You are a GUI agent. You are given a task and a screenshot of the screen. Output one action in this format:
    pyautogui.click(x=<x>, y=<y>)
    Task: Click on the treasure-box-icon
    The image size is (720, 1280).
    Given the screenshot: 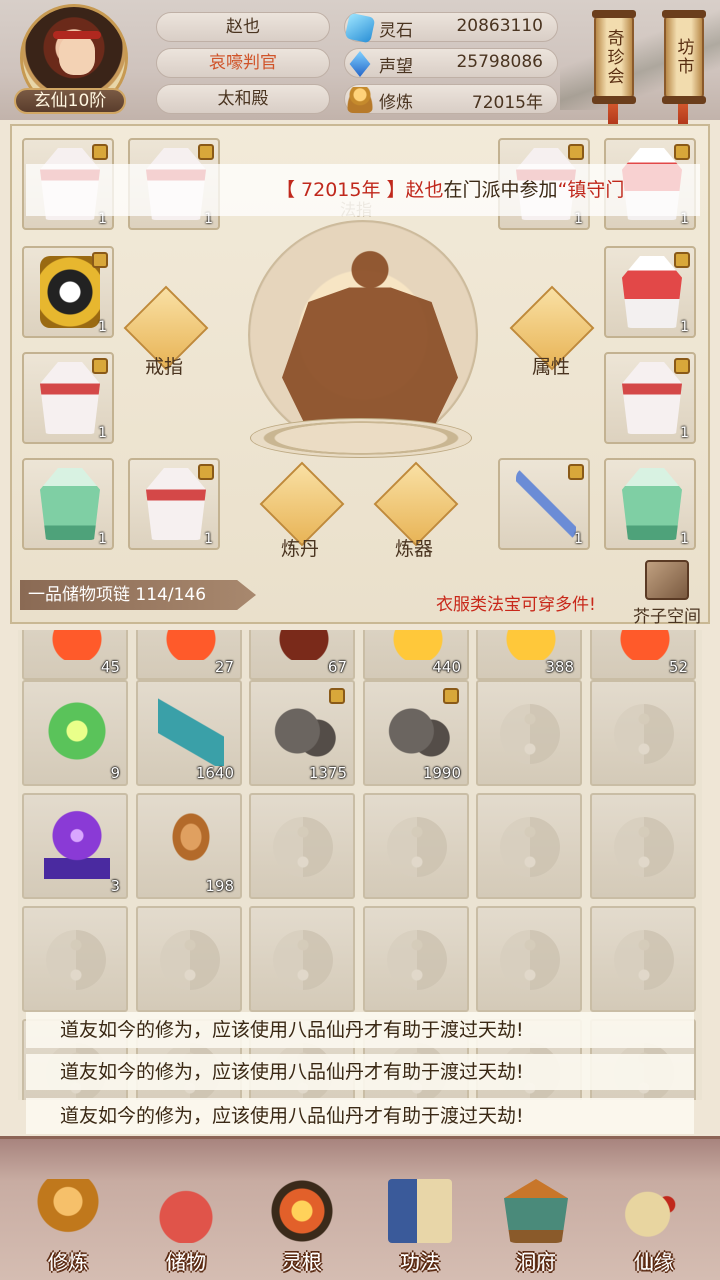 What is the action you would take?
    pyautogui.click(x=667, y=580)
    